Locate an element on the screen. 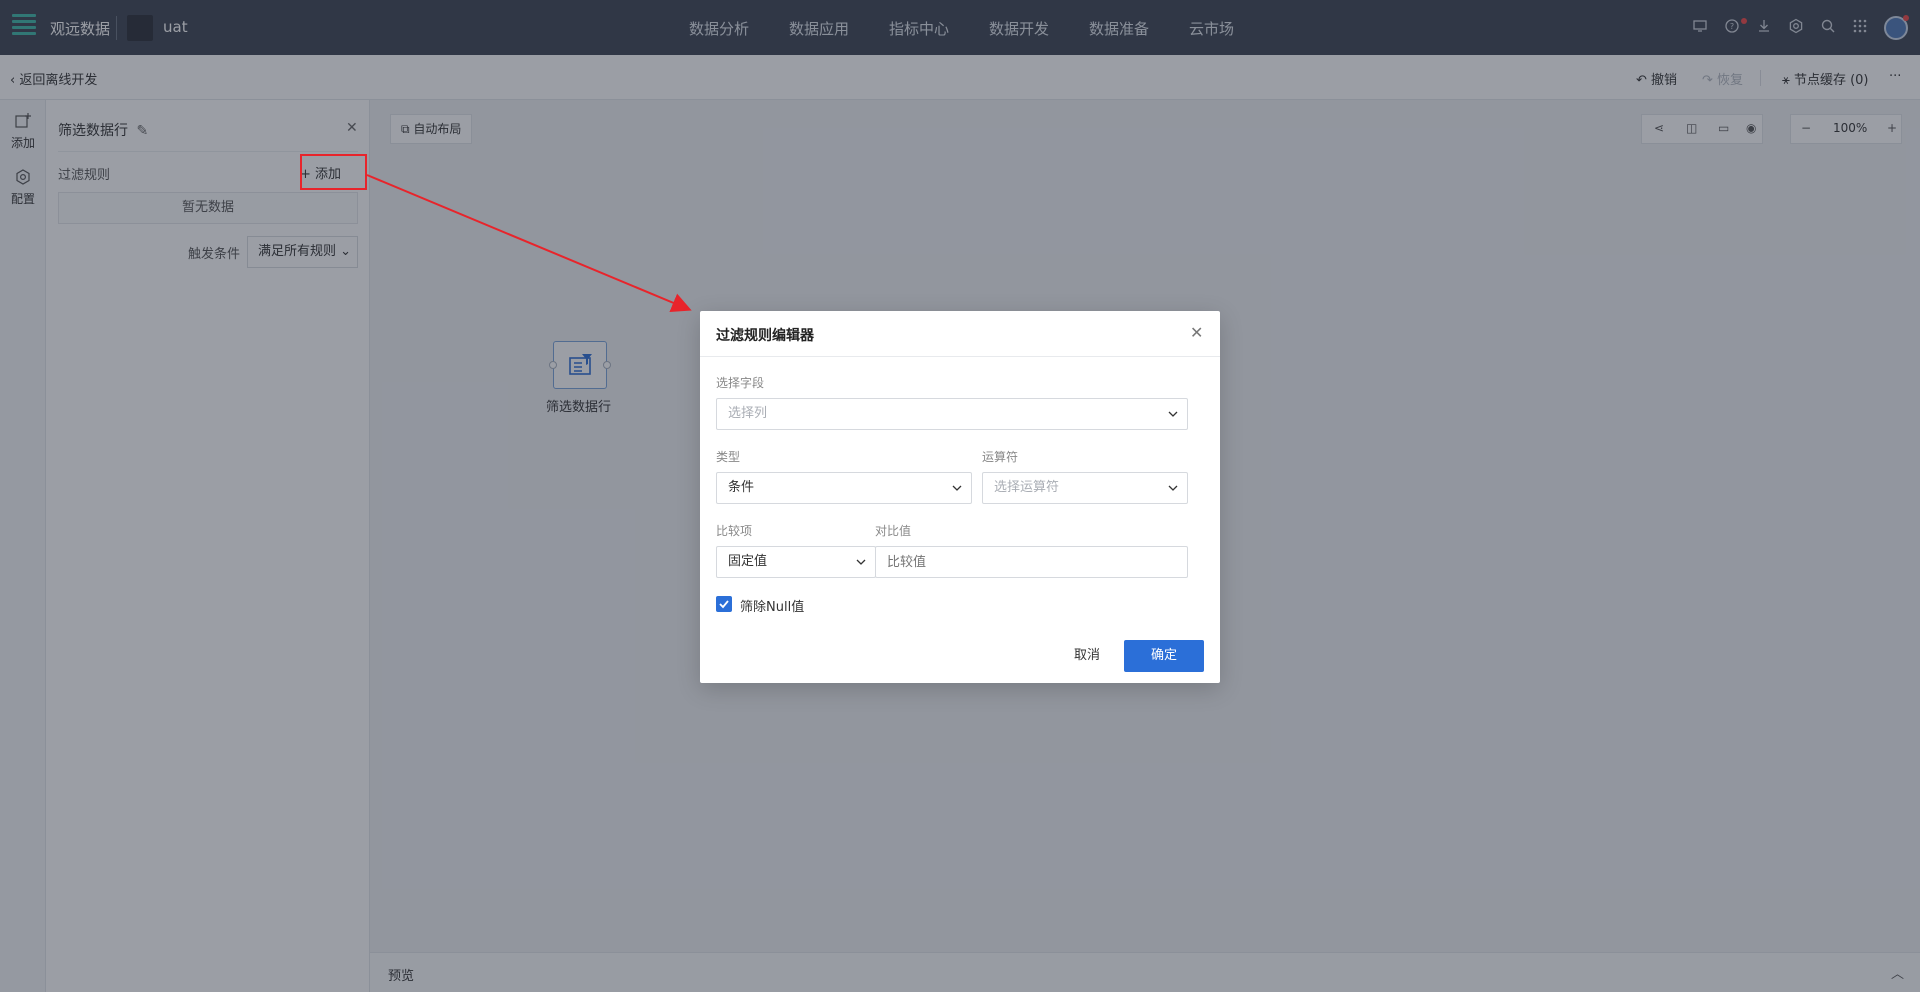 The image size is (1920, 992). field-select: 选择列 is located at coordinates (952, 414).